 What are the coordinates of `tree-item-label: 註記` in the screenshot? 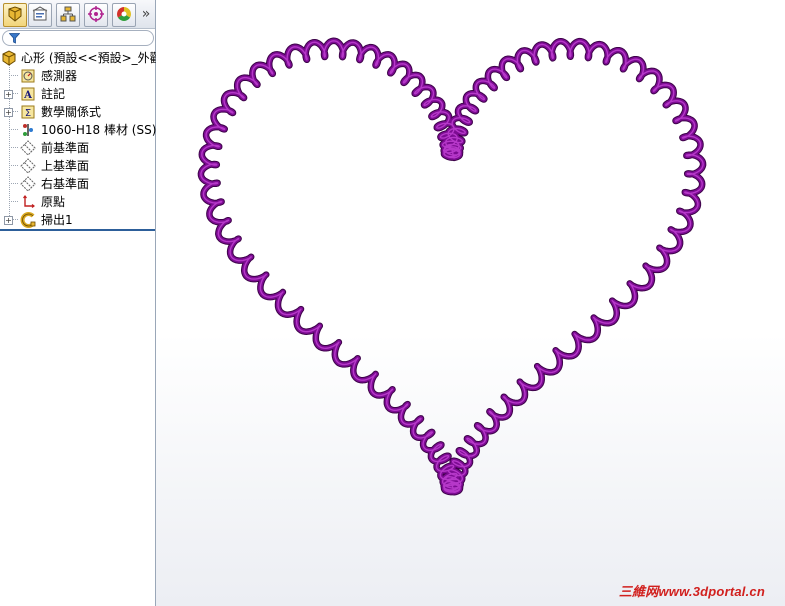 It's located at (53, 94).